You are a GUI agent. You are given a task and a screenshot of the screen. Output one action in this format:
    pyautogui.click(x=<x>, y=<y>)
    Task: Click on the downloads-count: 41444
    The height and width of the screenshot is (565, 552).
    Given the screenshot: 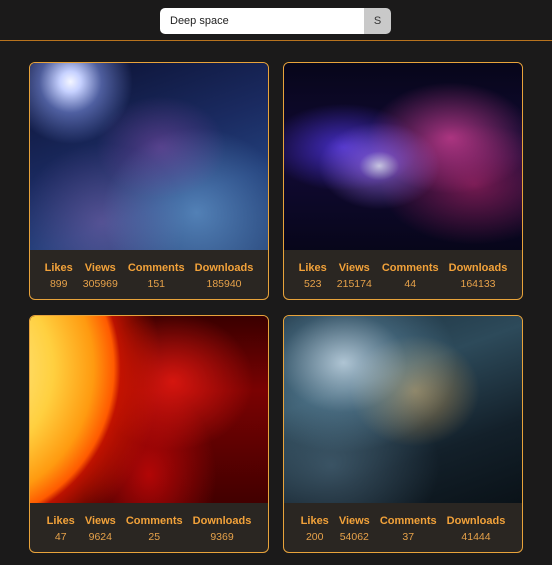 What is the action you would take?
    pyautogui.click(x=476, y=537)
    